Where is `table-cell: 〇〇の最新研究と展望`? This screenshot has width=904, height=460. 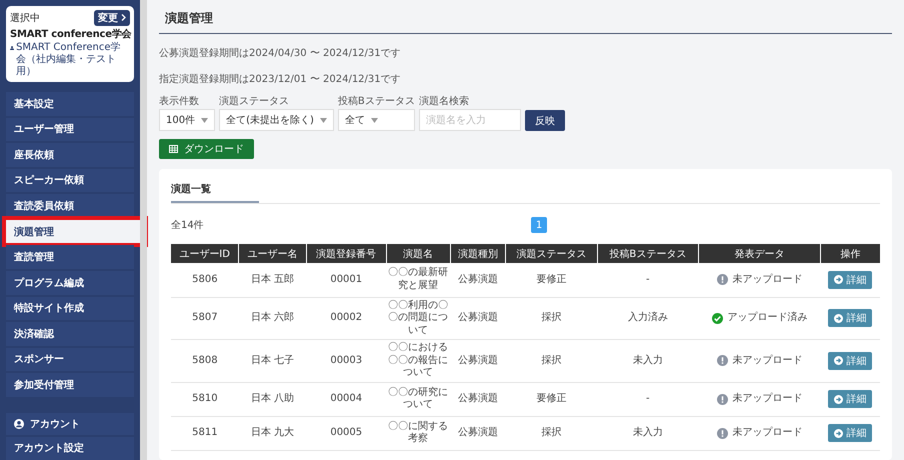 table-cell: 〇〇の最新研究と展望 is located at coordinates (418, 280).